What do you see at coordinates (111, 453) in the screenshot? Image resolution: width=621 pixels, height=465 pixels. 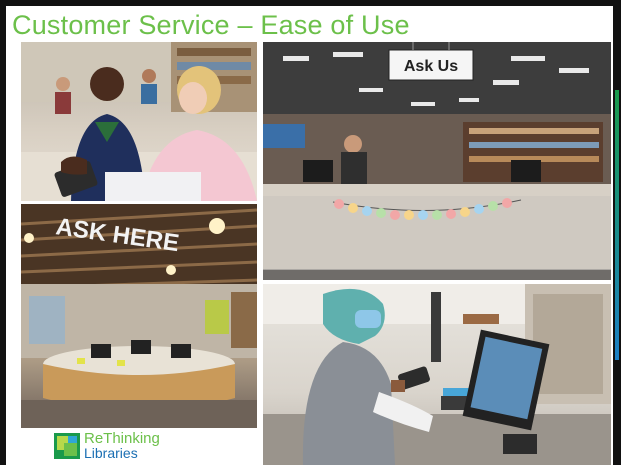 I see `logo-text-line2: Libraries` at bounding box center [111, 453].